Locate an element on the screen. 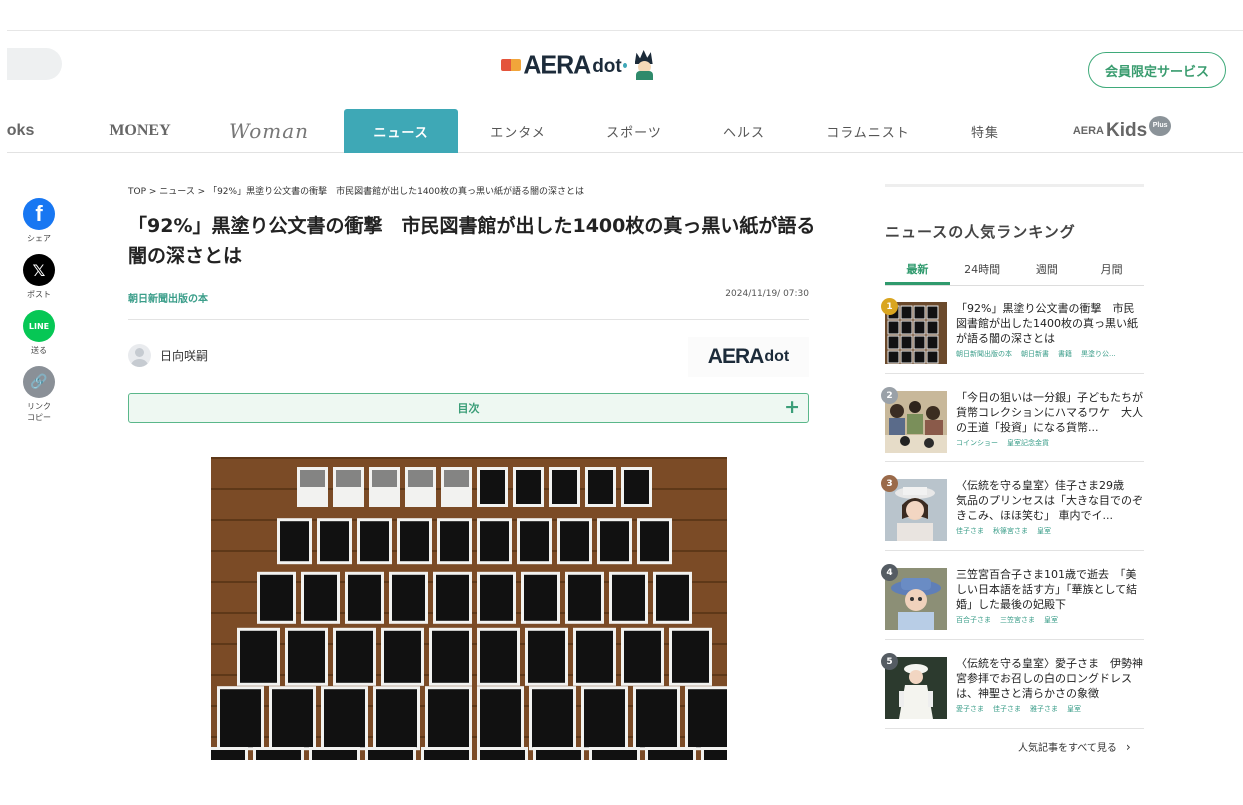 This screenshot has width=1243, height=805. ranking-tags: 愛子さま 佳子さま 雅子さま 皇室 is located at coordinates (1018, 709).